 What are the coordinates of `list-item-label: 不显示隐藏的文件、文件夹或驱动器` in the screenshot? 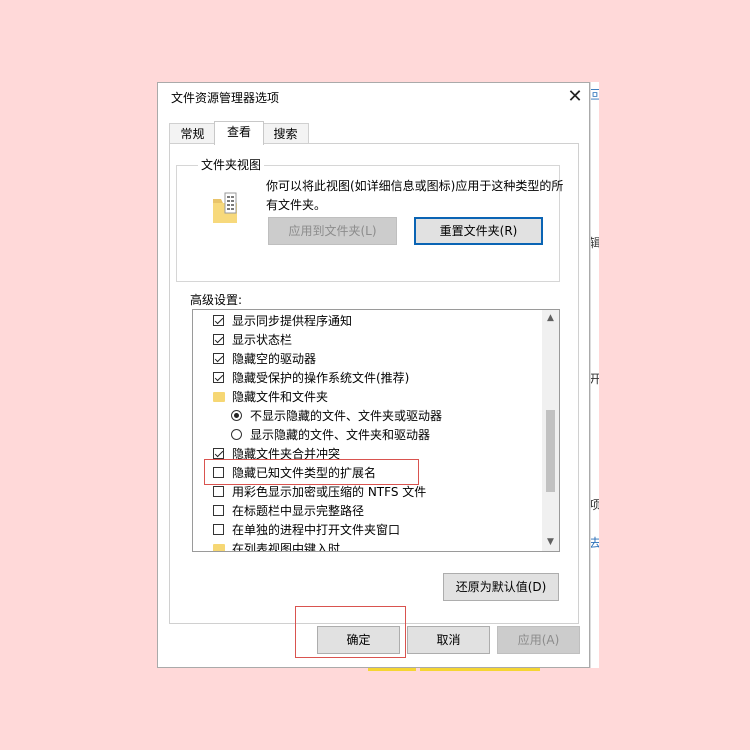 It's located at (346, 416).